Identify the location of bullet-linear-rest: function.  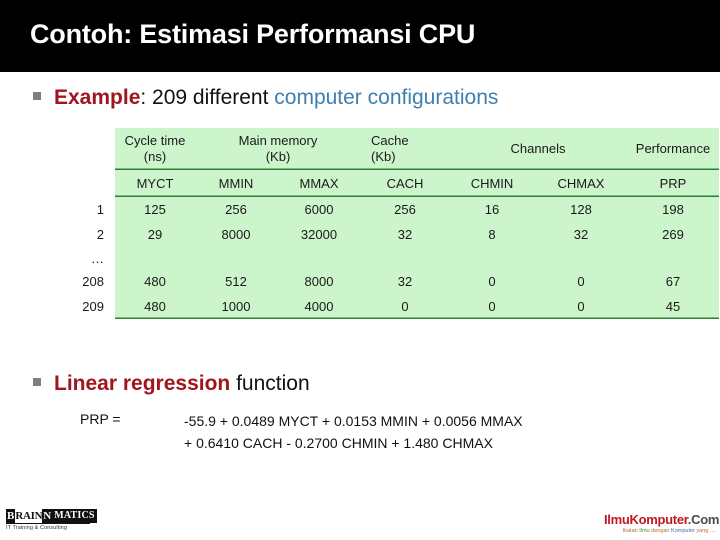
(270, 383).